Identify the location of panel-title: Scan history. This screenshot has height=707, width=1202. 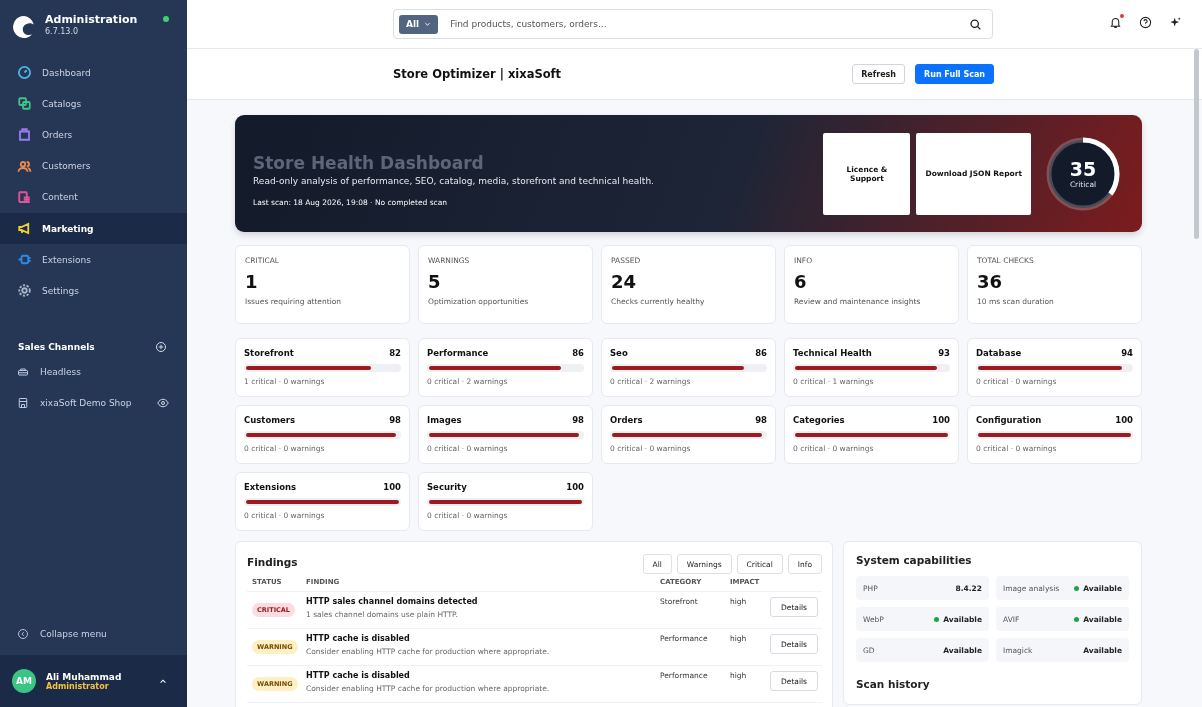
(893, 684).